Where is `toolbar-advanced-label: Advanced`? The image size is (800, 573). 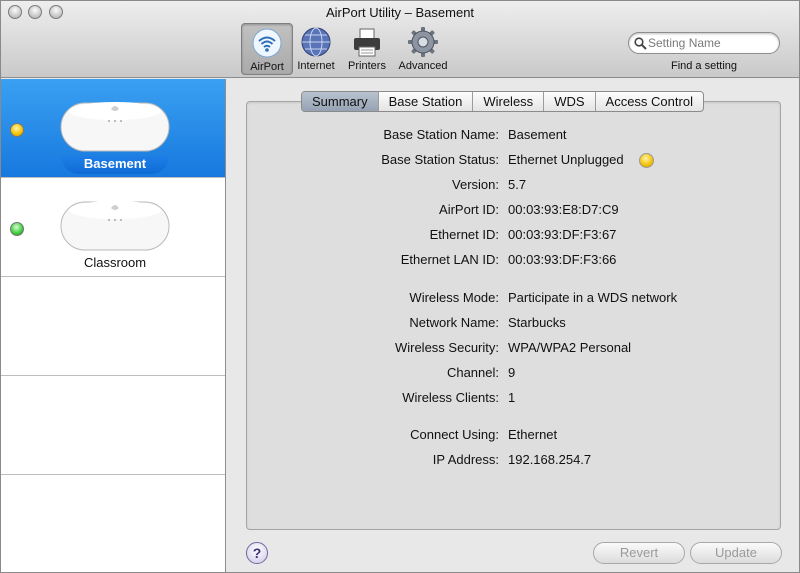
toolbar-advanced-label: Advanced is located at coordinates (423, 66).